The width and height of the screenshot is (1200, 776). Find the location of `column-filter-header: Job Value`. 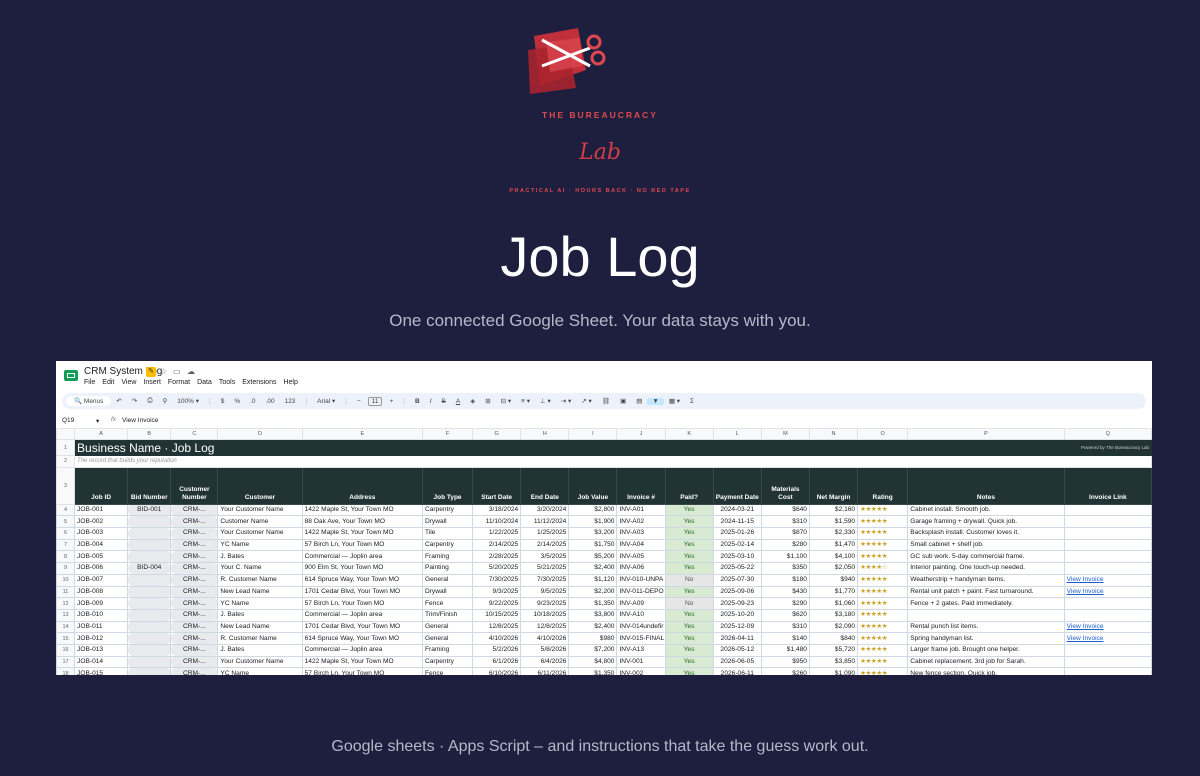

column-filter-header: Job Value is located at coordinates (593, 485).